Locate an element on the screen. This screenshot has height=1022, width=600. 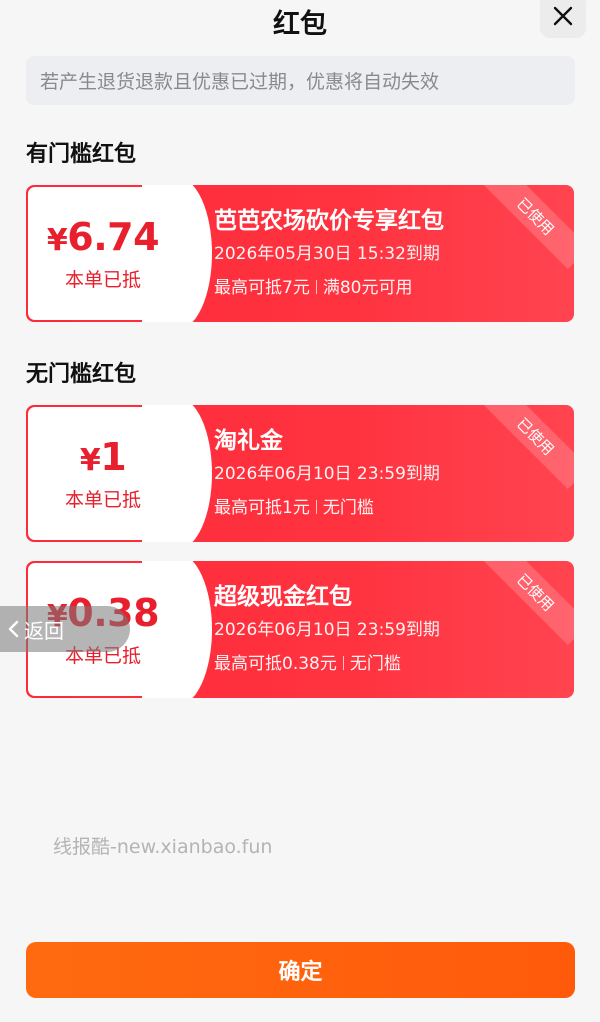
coupon-info: 超级现金红包 2026年06月10日 23:59到期 最高可抵0.38元 无门槛 is located at coordinates (327, 629).